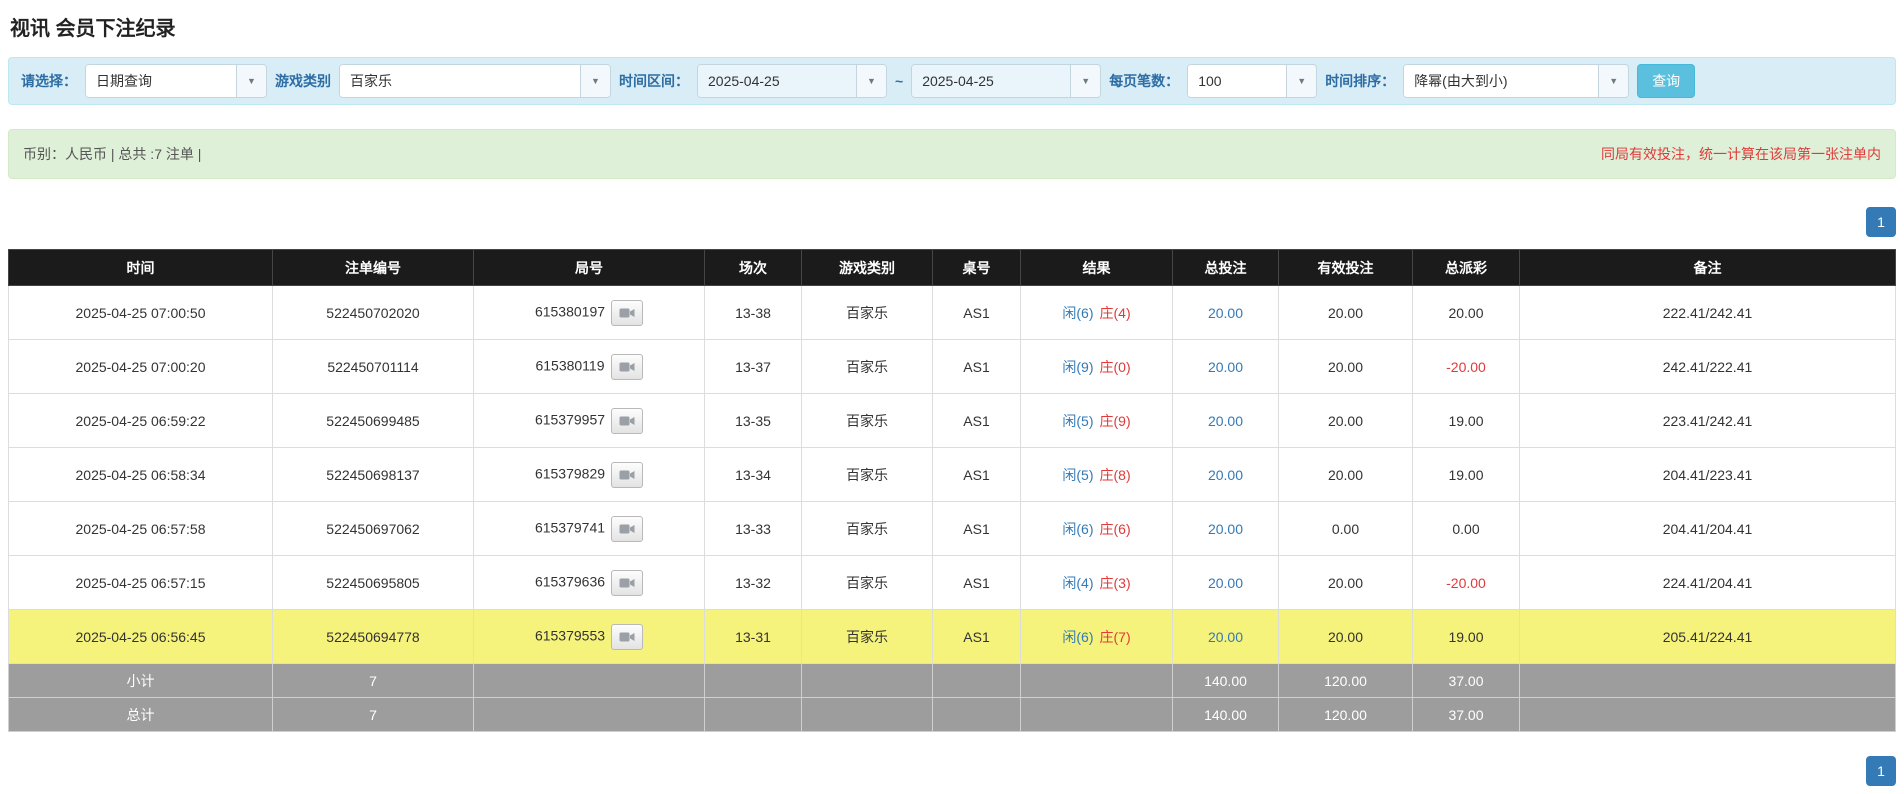 This screenshot has height=794, width=1904. What do you see at coordinates (93, 29) in the screenshot?
I see `page-title: 视讯 会员下注纪录` at bounding box center [93, 29].